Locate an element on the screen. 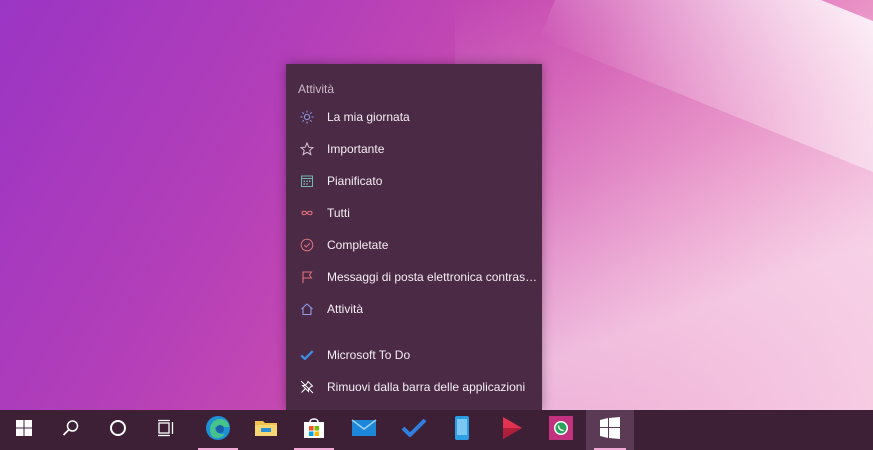 Image resolution: width=873 pixels, height=450 pixels. jump-item-label: Microsoft To Do is located at coordinates (369, 355).